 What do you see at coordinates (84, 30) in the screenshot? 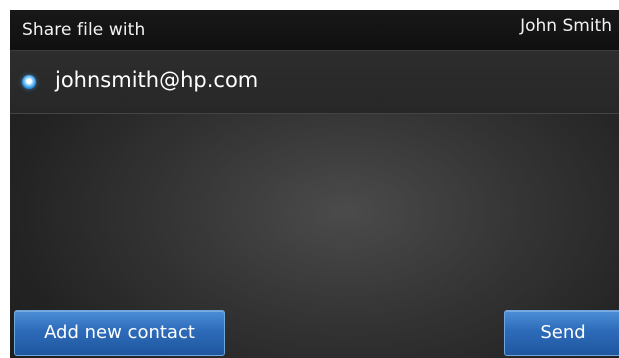
I see `page-title: Share file with` at bounding box center [84, 30].